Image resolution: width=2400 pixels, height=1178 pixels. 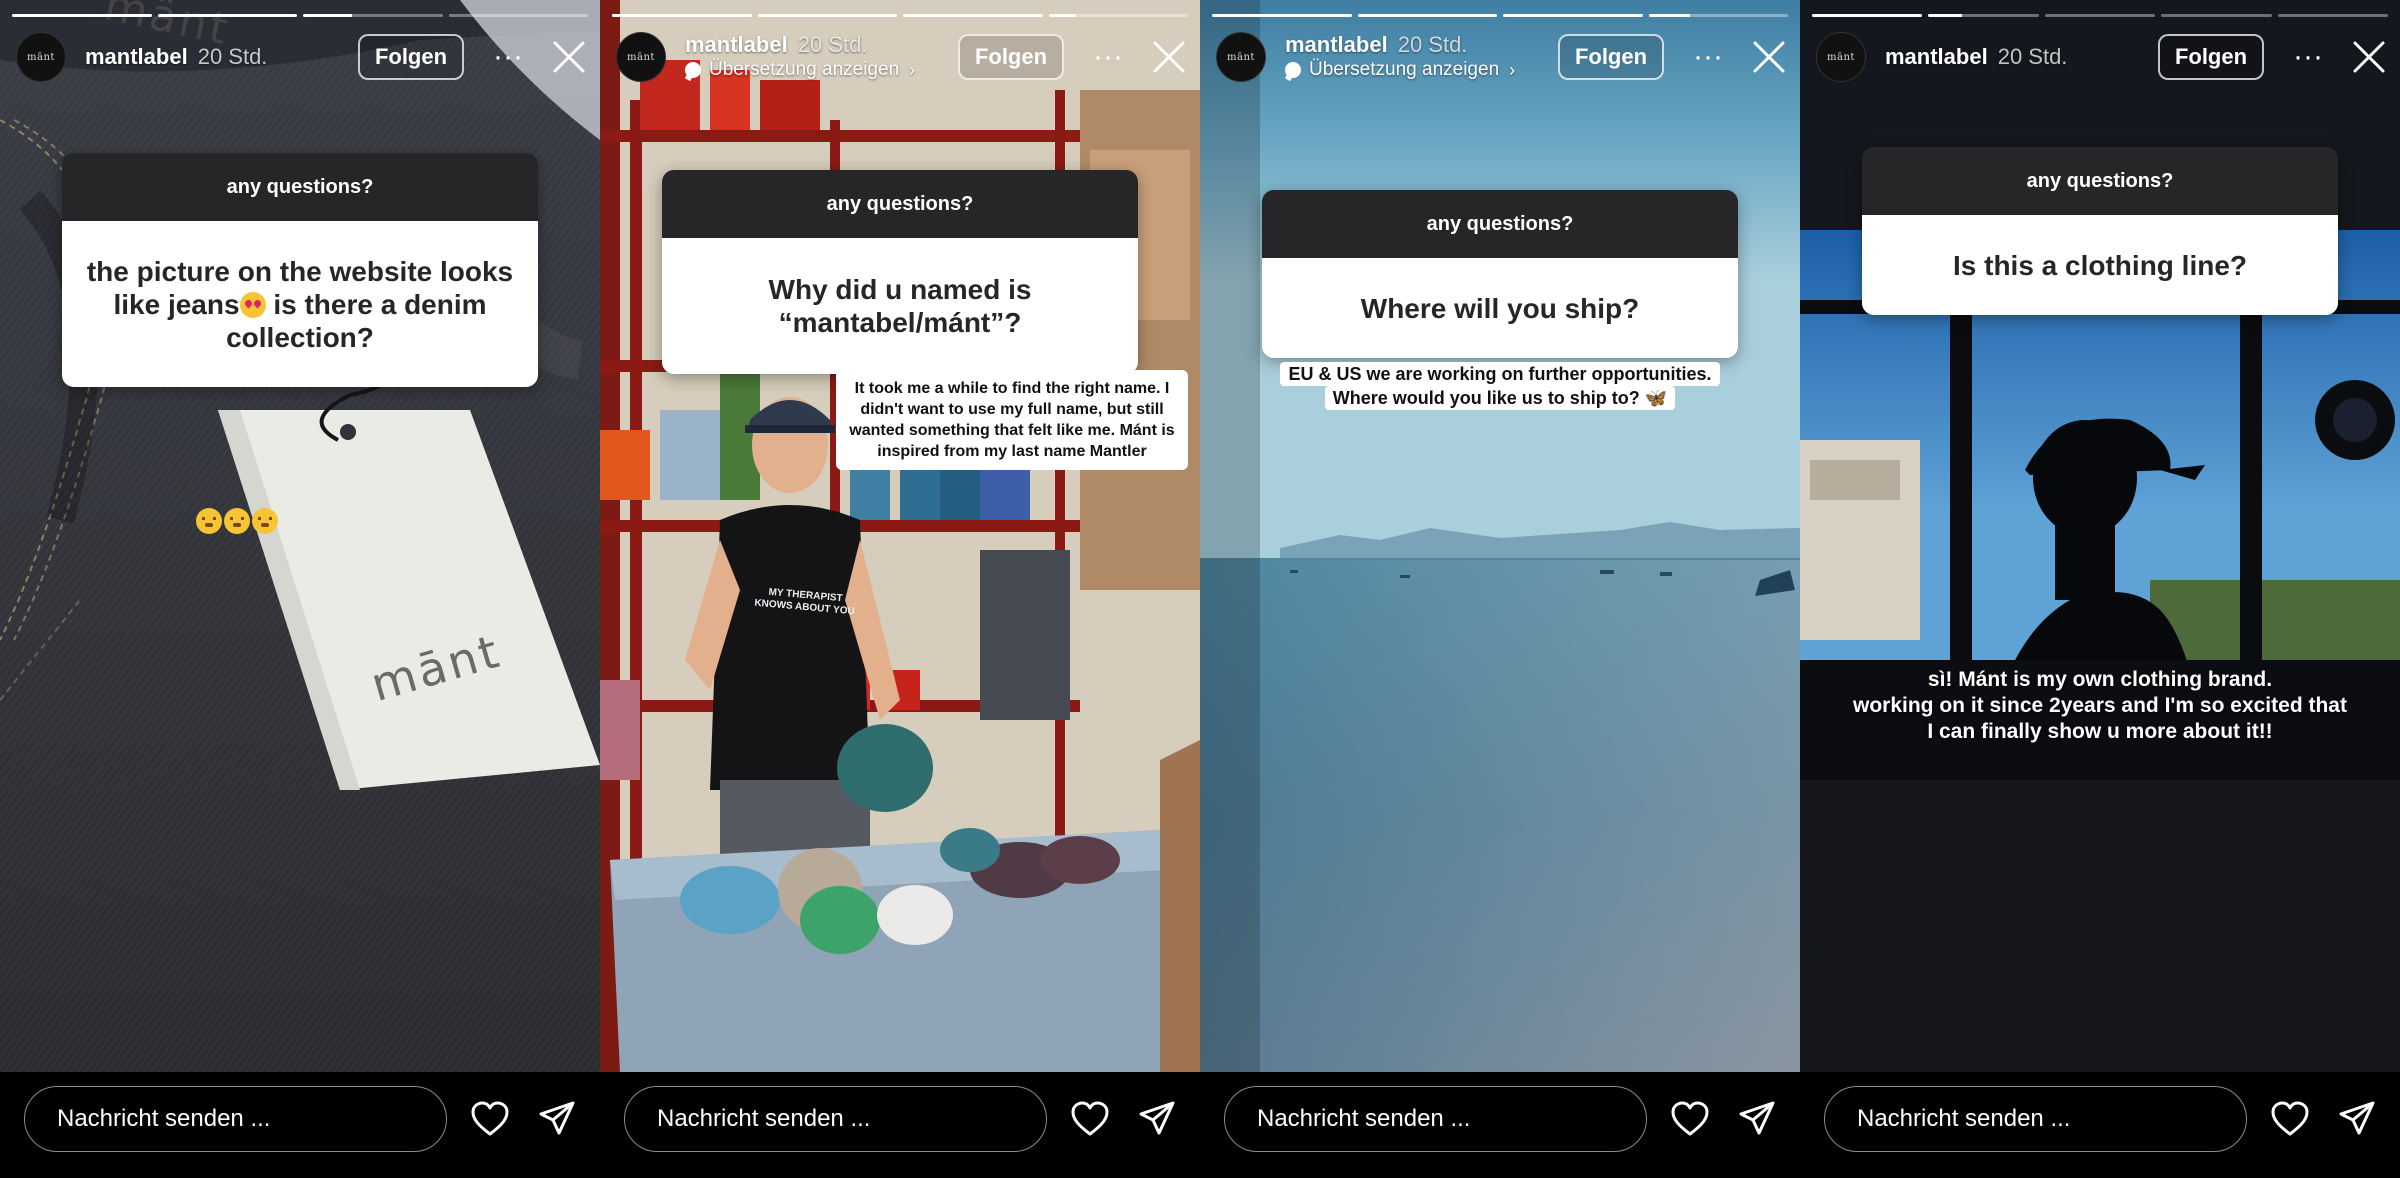 What do you see at coordinates (1500, 308) in the screenshot?
I see `question-text: Where will you ship?` at bounding box center [1500, 308].